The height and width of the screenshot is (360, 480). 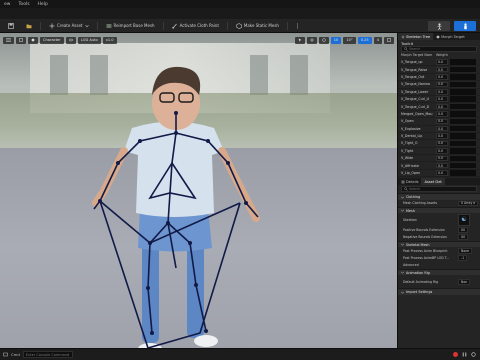 I want to click on tab-details: Details, so click(x=409, y=181).